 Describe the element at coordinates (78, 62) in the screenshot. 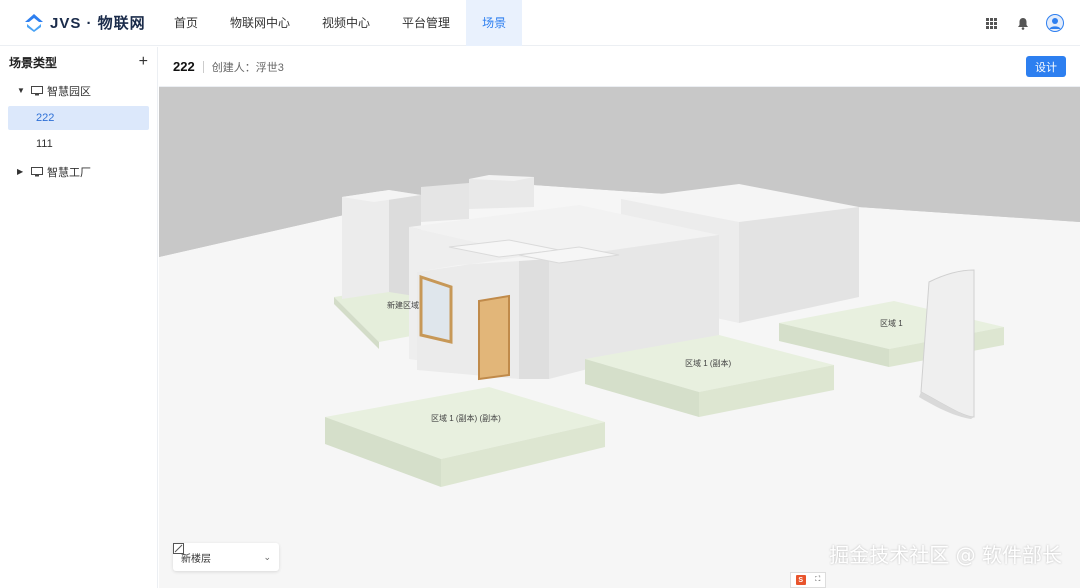

I see `sidebar-header: 场景类型 +` at that location.